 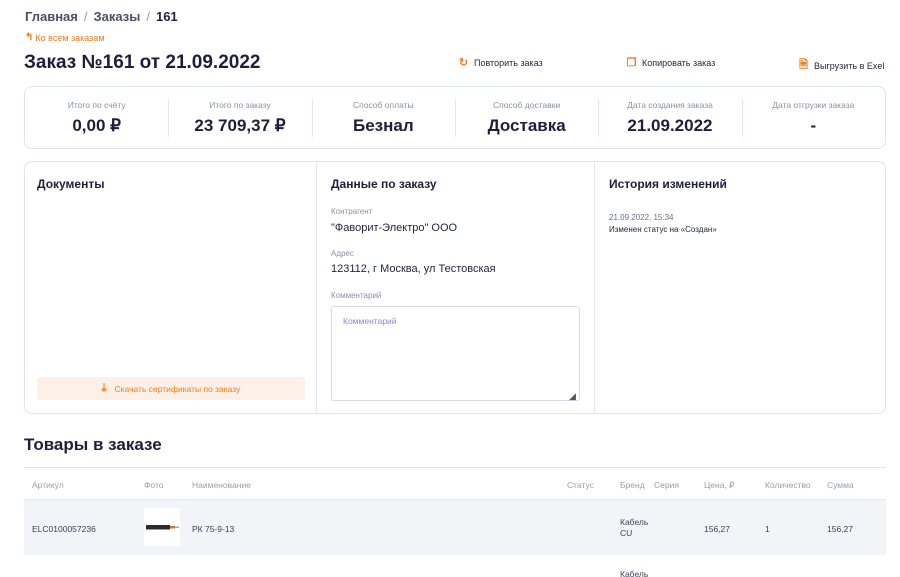 What do you see at coordinates (663, 229) in the screenshot?
I see `history-entry-text: Изменен статус на «Создан»` at bounding box center [663, 229].